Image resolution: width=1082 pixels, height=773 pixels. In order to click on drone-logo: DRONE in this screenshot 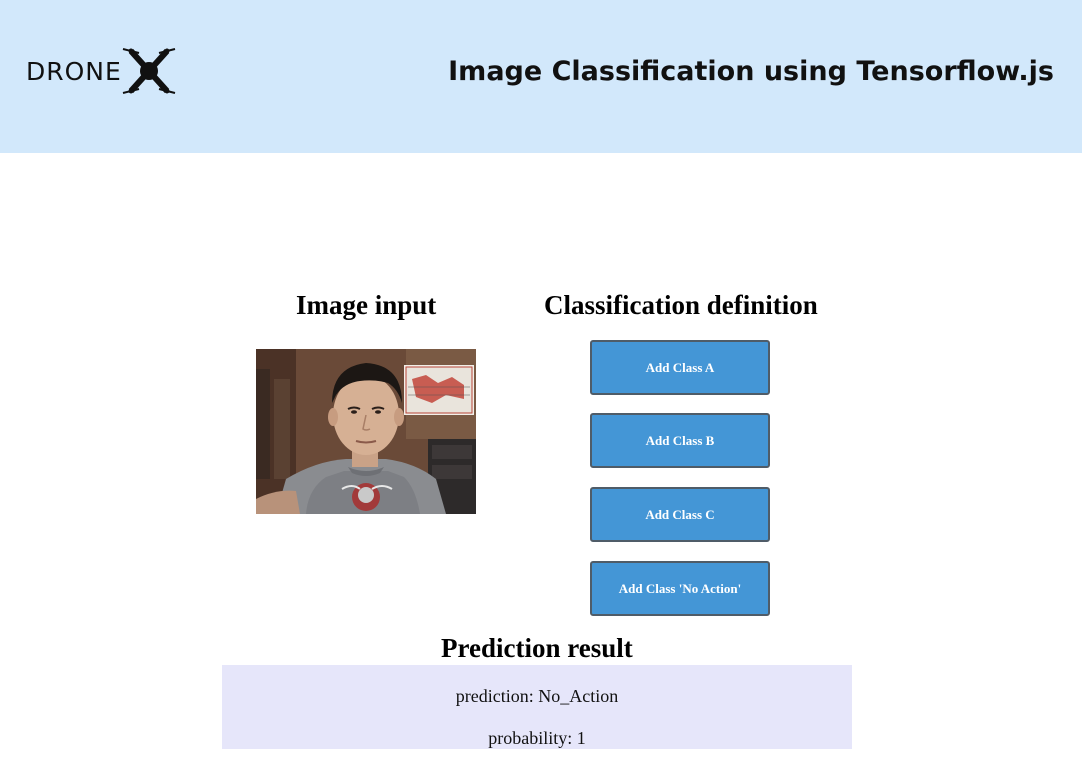, I will do `click(102, 71)`.